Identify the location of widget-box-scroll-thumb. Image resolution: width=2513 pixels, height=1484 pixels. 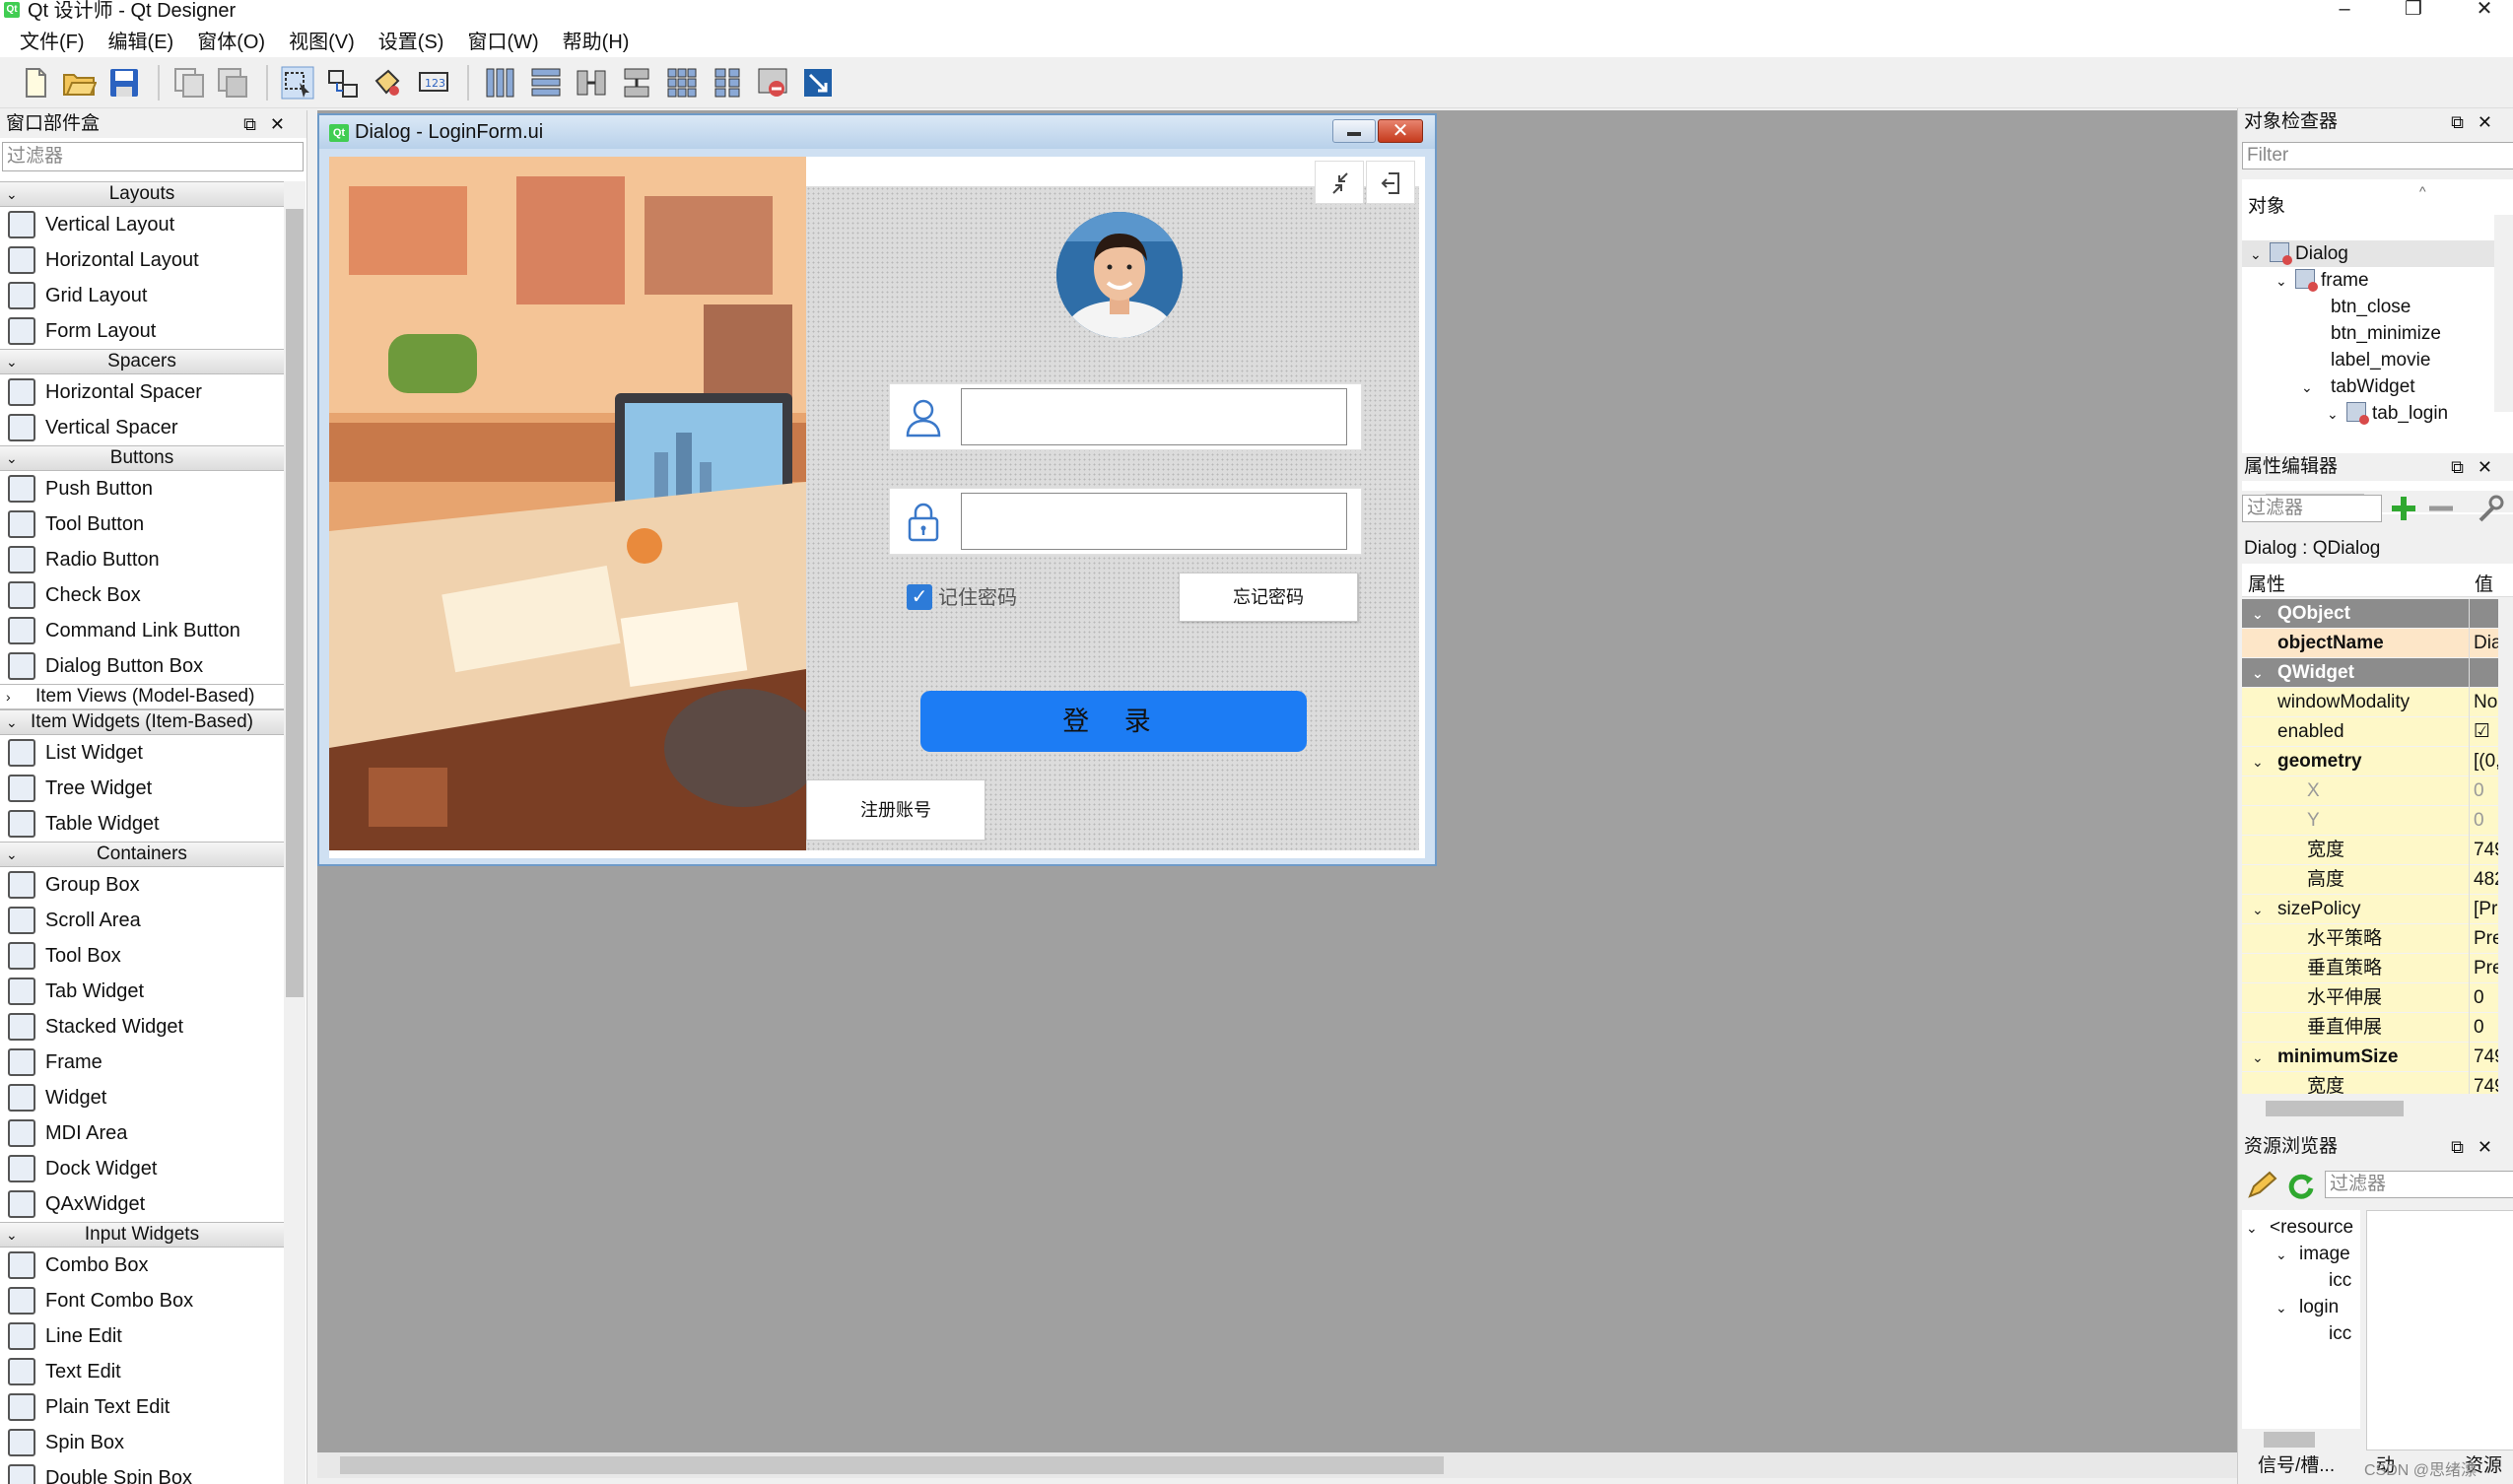
(295, 603).